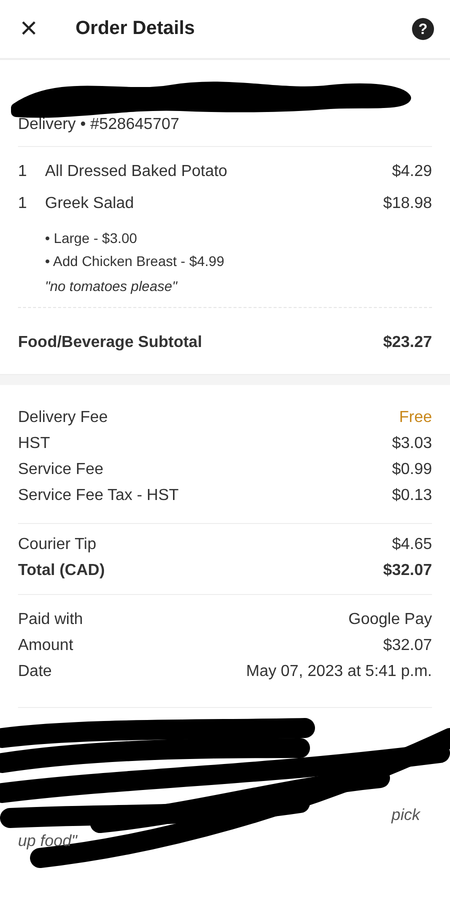  What do you see at coordinates (412, 444) in the screenshot?
I see `fee-value: $3.03` at bounding box center [412, 444].